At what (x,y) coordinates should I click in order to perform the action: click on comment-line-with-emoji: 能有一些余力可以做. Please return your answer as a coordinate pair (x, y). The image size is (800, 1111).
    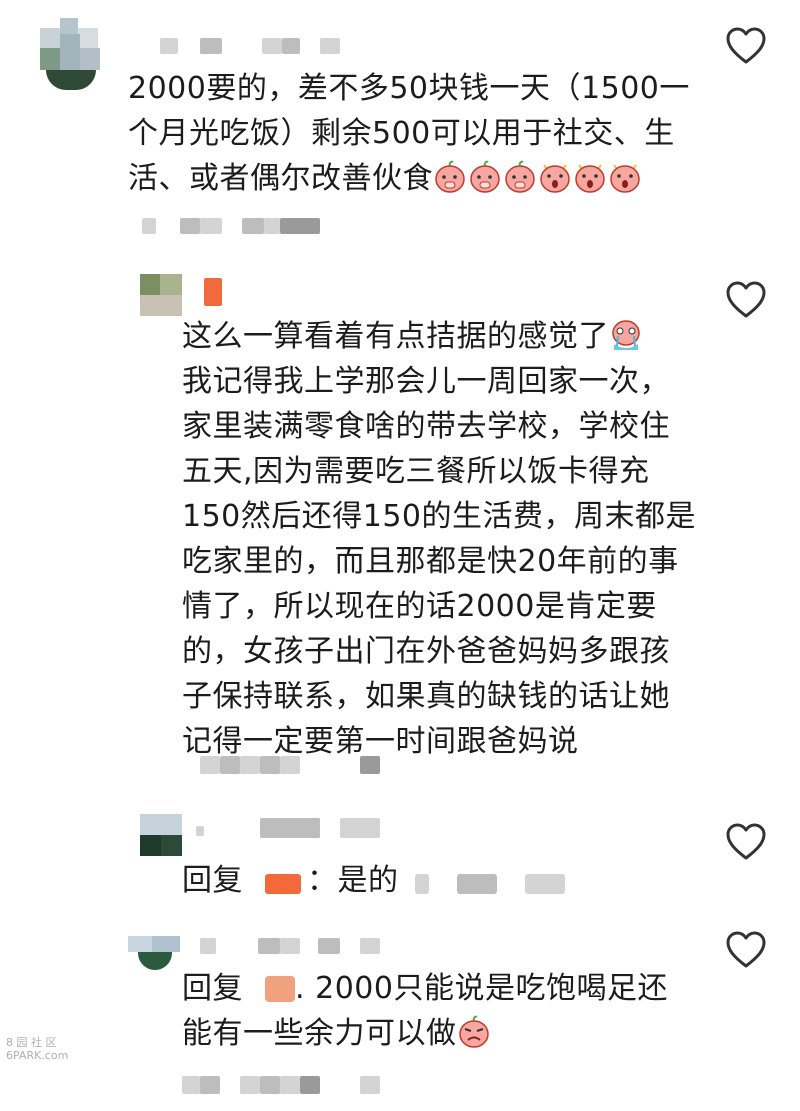
    Looking at the image, I should click on (452, 1033).